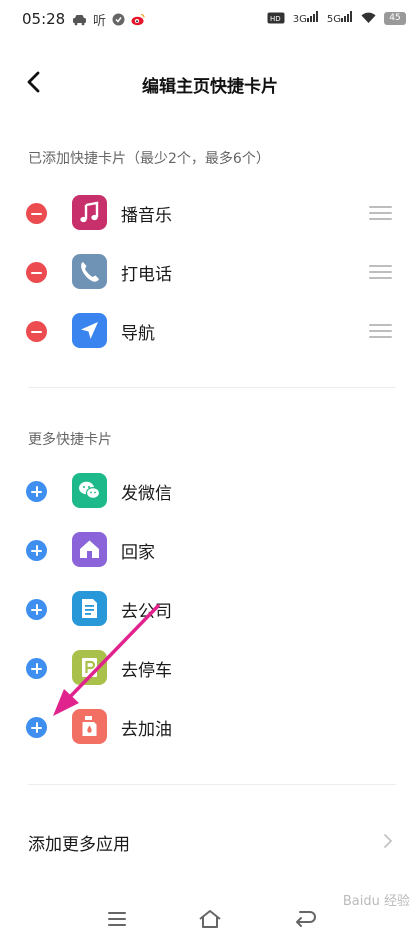  I want to click on item-label: 导航, so click(138, 334).